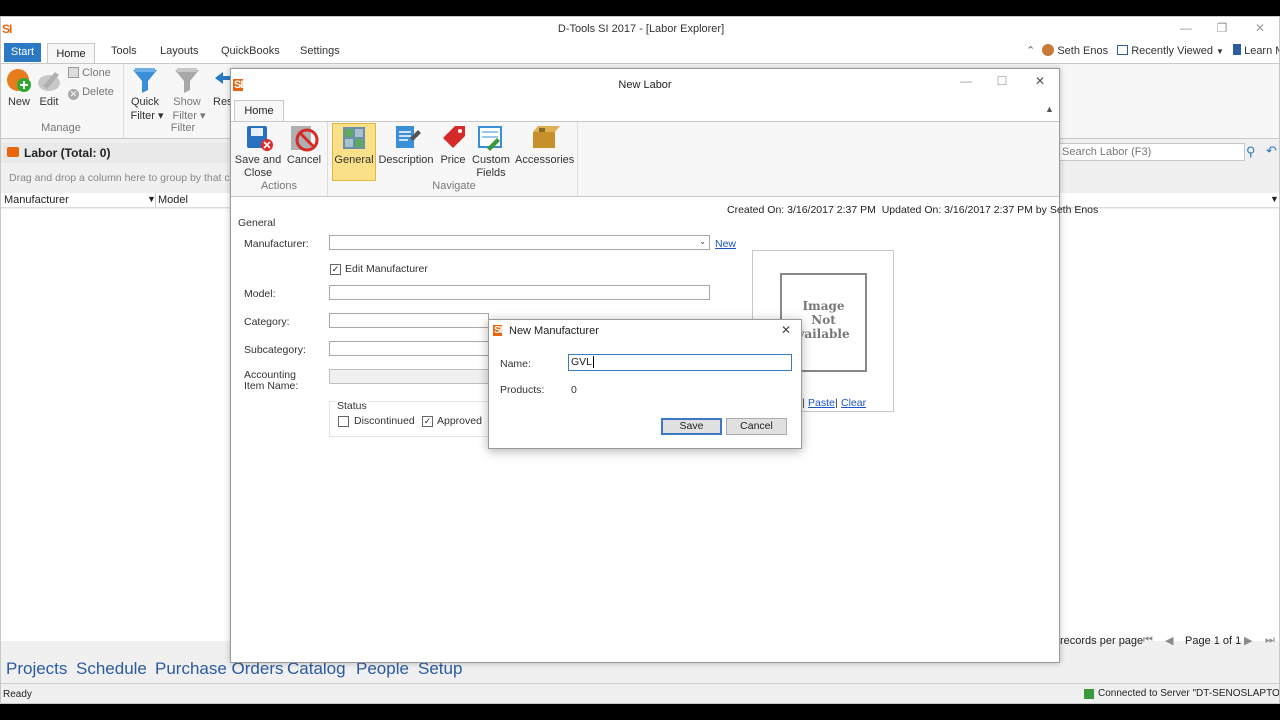  I want to click on name-value: GVL, so click(582, 362).